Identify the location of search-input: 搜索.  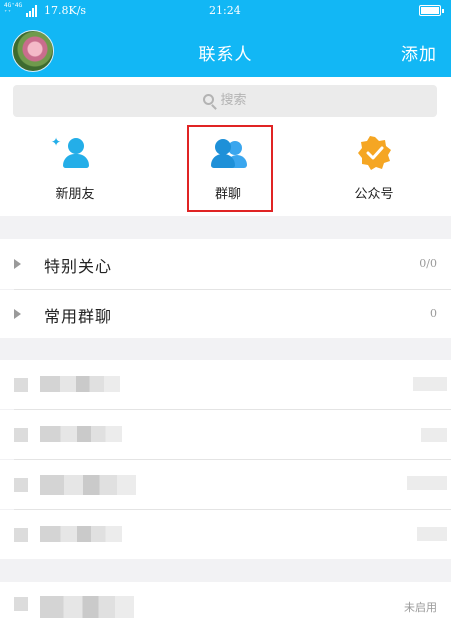
(225, 101).